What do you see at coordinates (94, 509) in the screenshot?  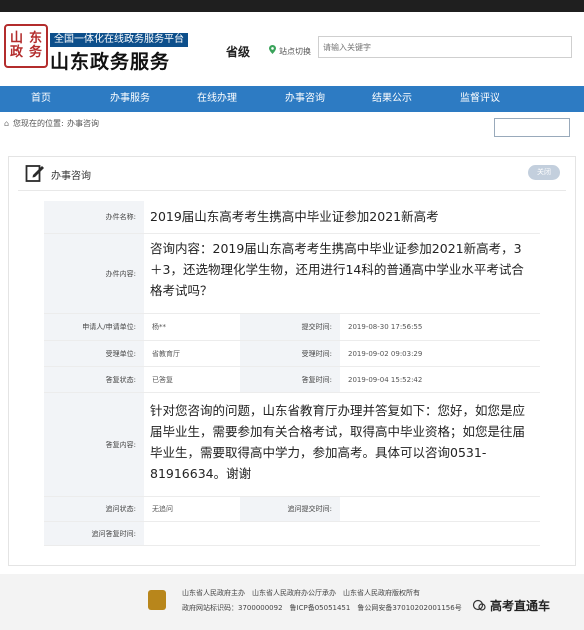 I see `followup-status-label: 追问状态:` at bounding box center [94, 509].